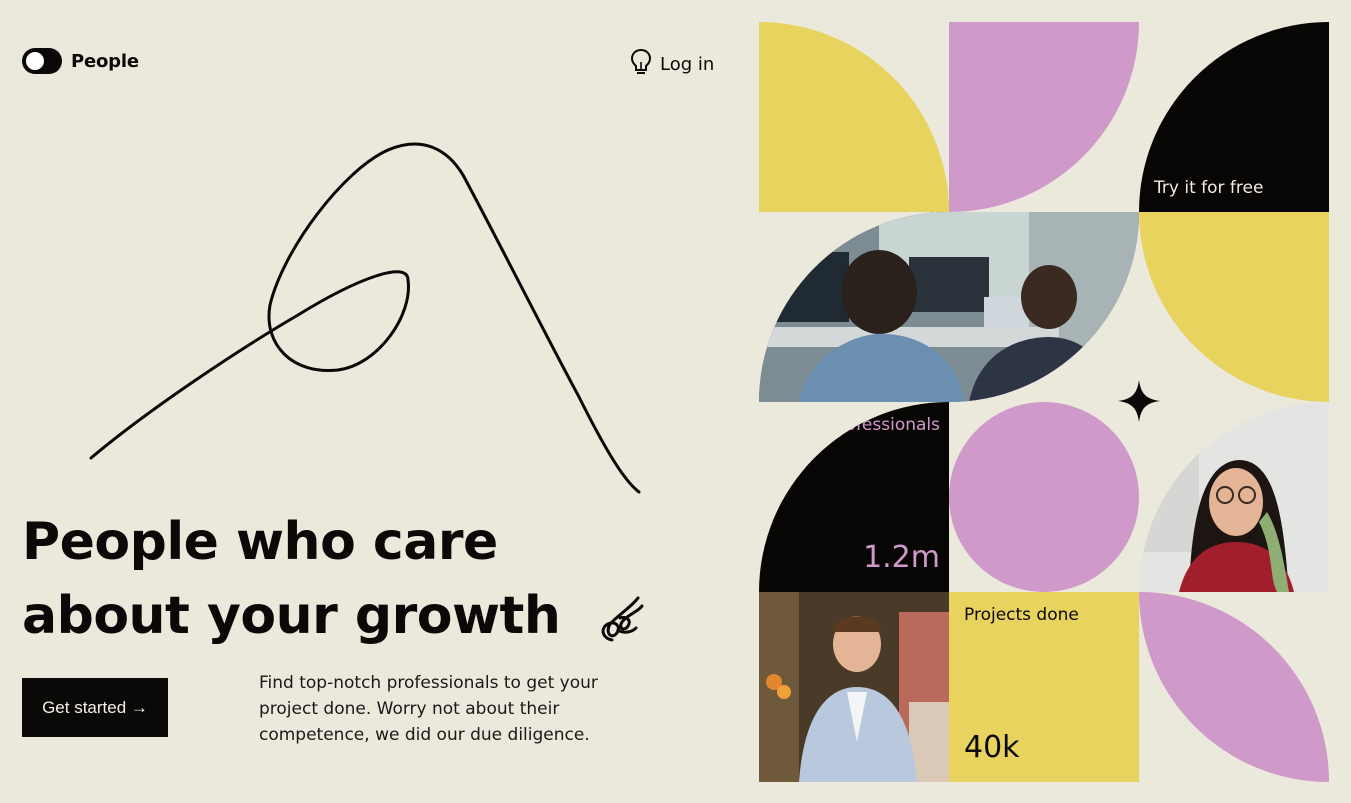  What do you see at coordinates (1044, 497) in the screenshot?
I see `purple-circle-tile` at bounding box center [1044, 497].